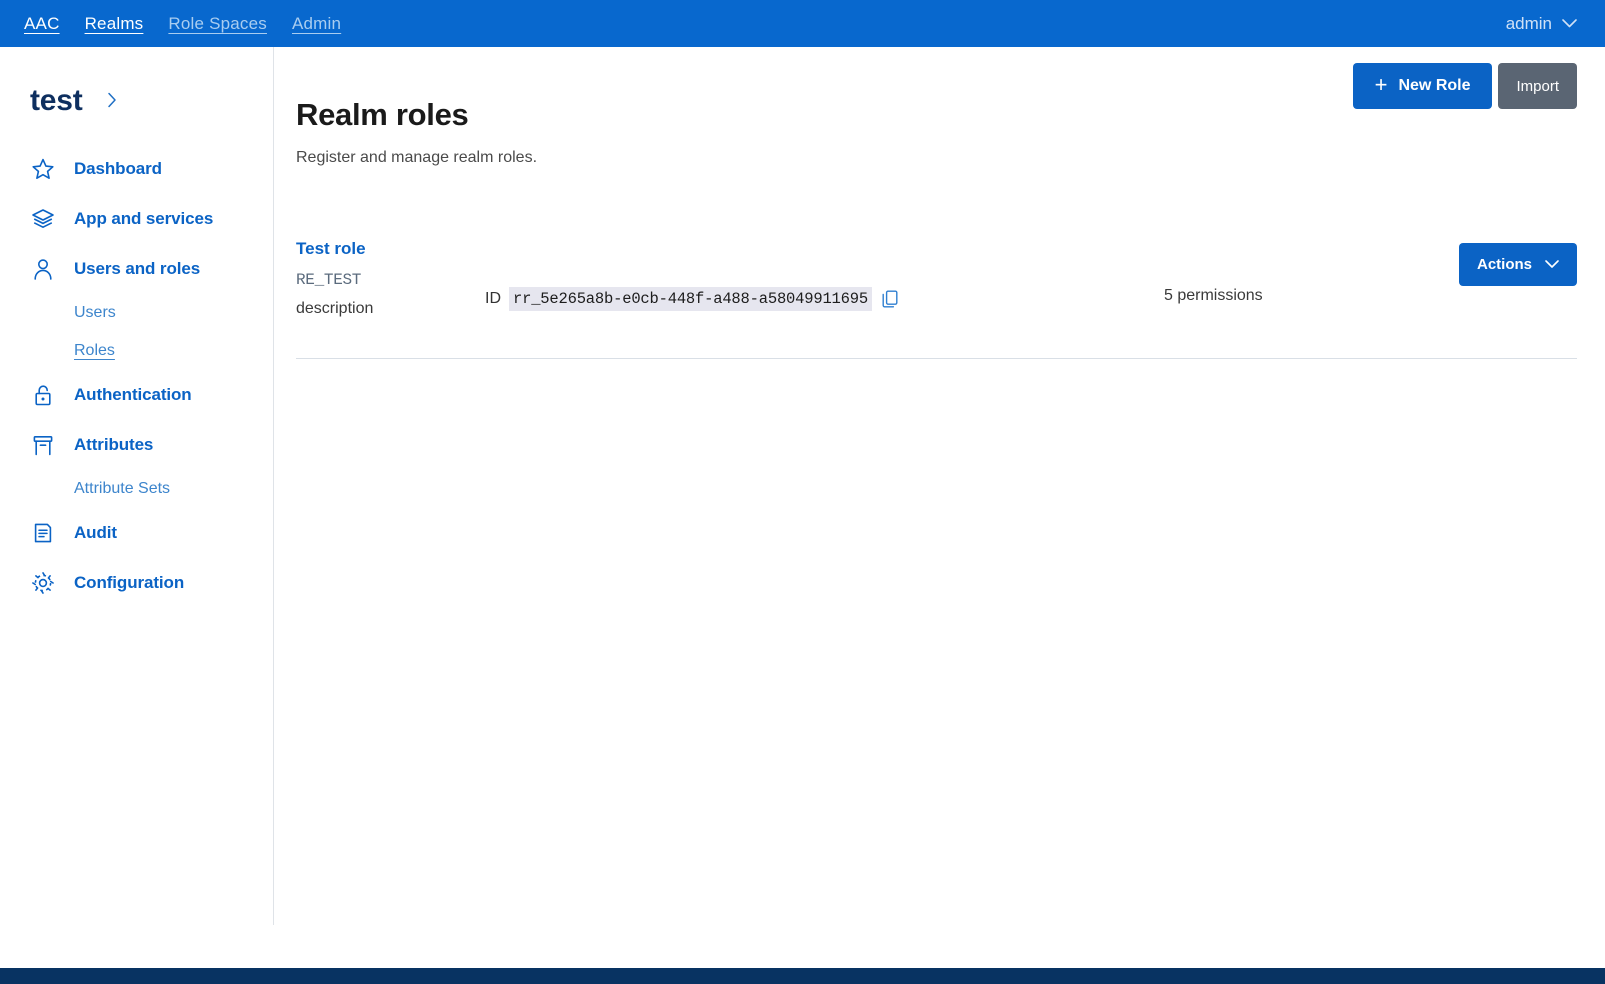  I want to click on sidebar-item-label: Attributes, so click(114, 444).